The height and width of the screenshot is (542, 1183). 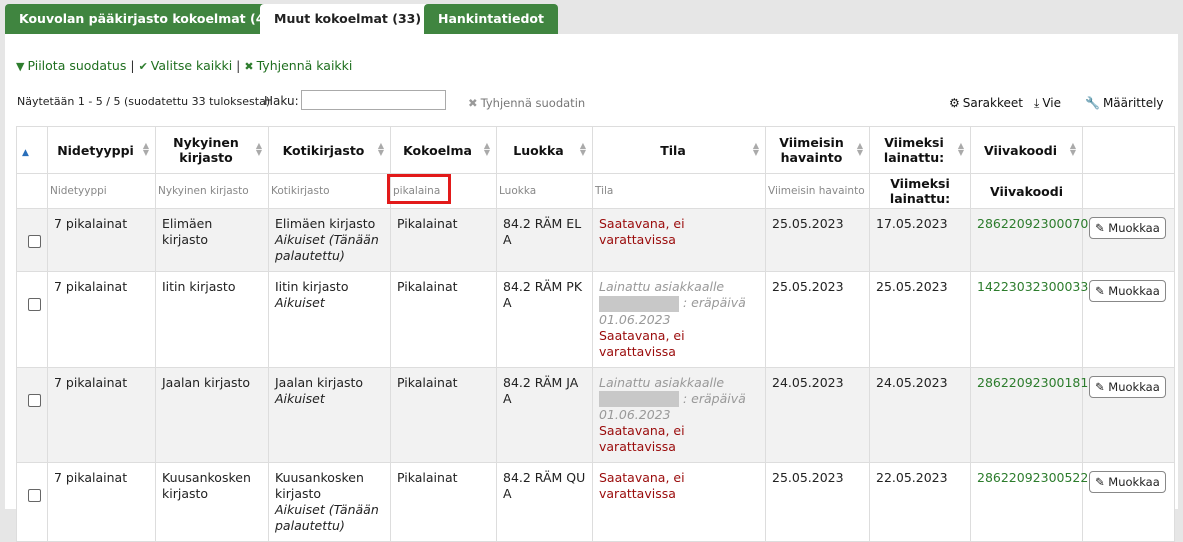 What do you see at coordinates (1032, 477) in the screenshot?
I see `barcode-link: 28622092300522` at bounding box center [1032, 477].